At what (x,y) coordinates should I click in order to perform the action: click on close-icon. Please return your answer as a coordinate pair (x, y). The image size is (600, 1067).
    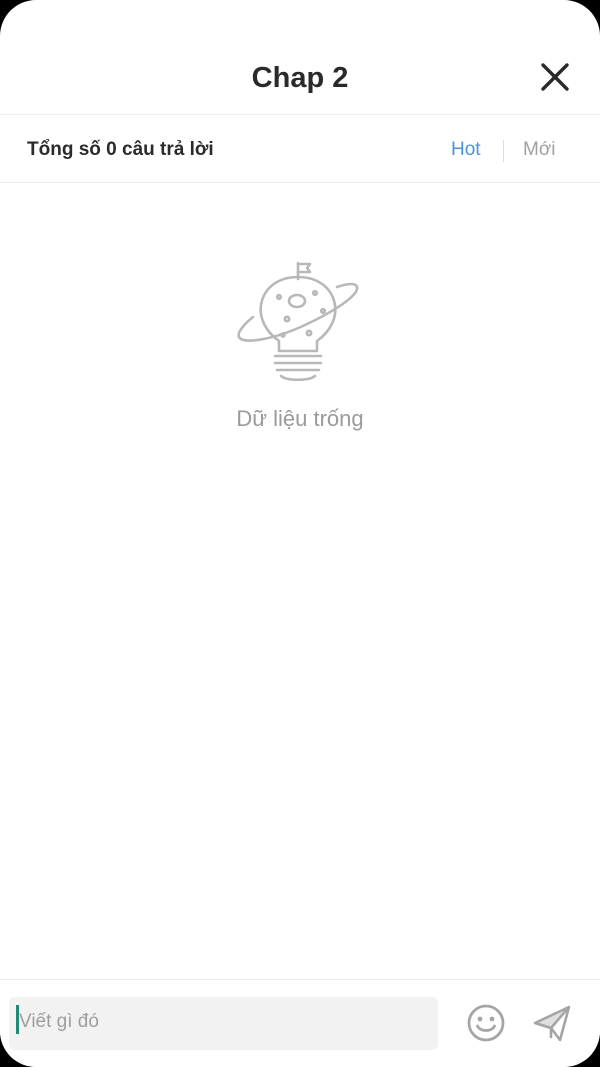
    Looking at the image, I should click on (555, 77).